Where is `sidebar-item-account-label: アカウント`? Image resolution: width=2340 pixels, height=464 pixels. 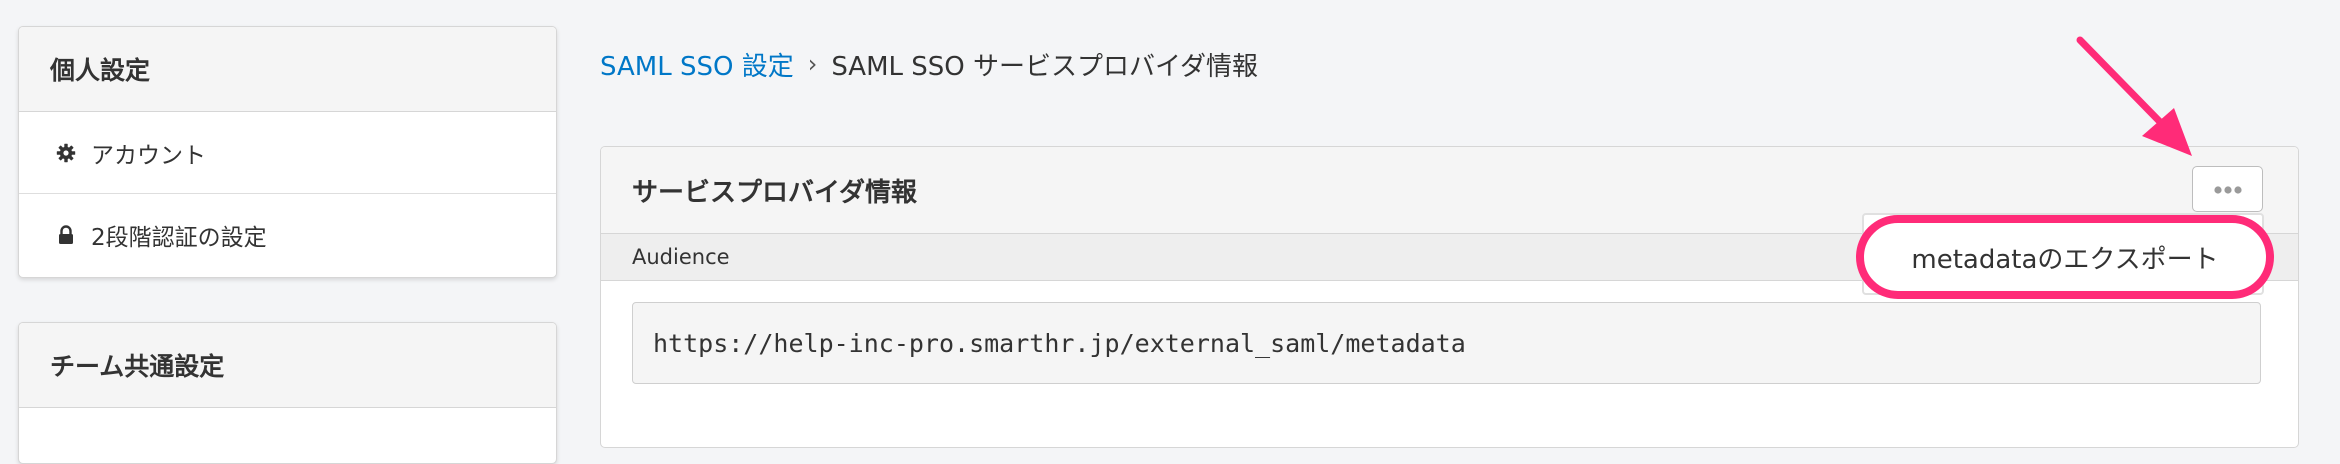
sidebar-item-account-label: アカウント is located at coordinates (148, 155).